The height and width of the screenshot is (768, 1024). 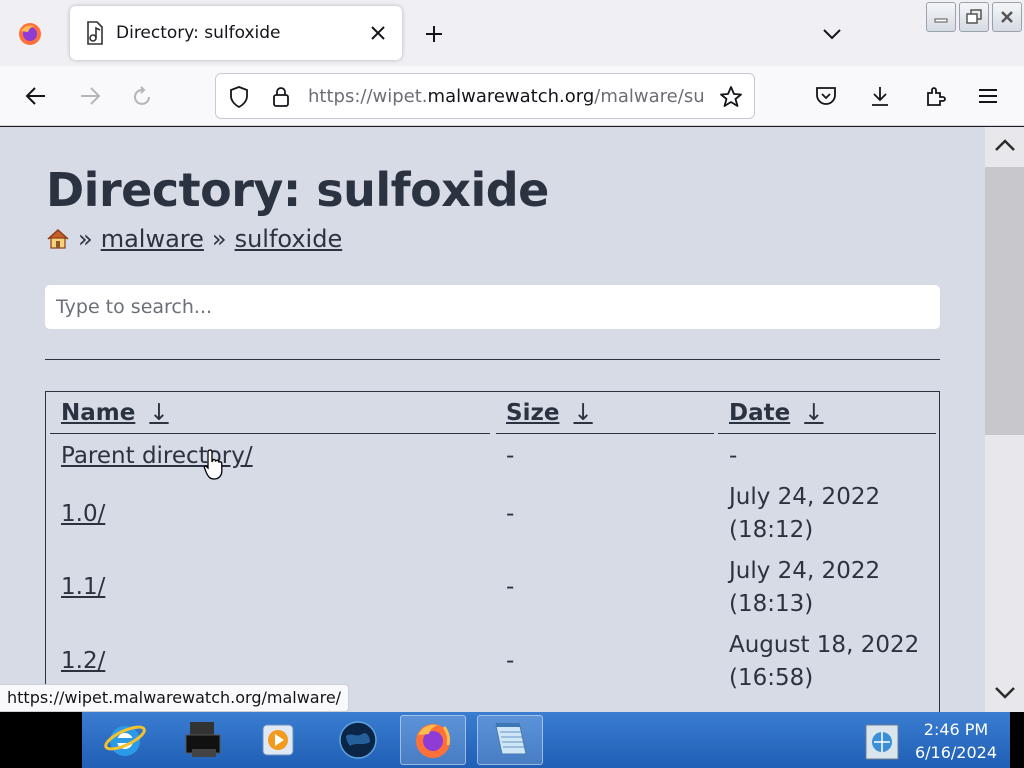 What do you see at coordinates (143, 96) in the screenshot?
I see `reload-icon` at bounding box center [143, 96].